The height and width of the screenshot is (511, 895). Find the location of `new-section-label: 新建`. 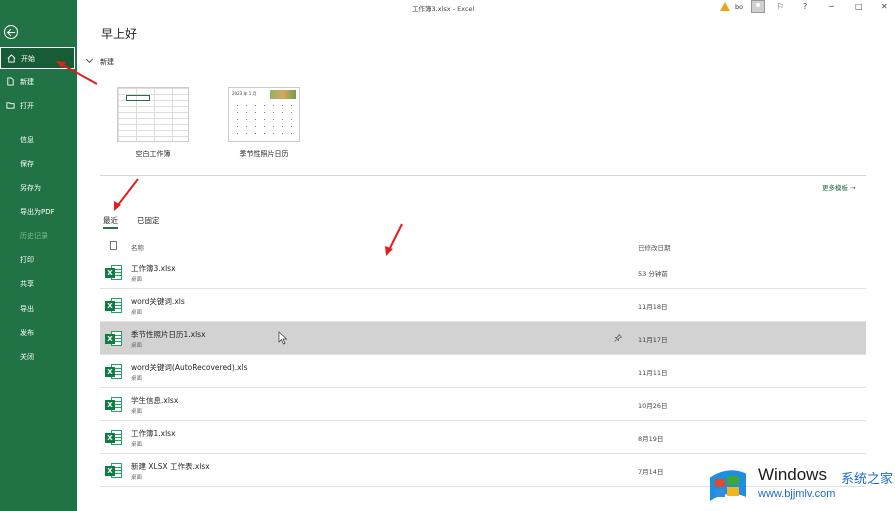

new-section-label: 新建 is located at coordinates (107, 62).